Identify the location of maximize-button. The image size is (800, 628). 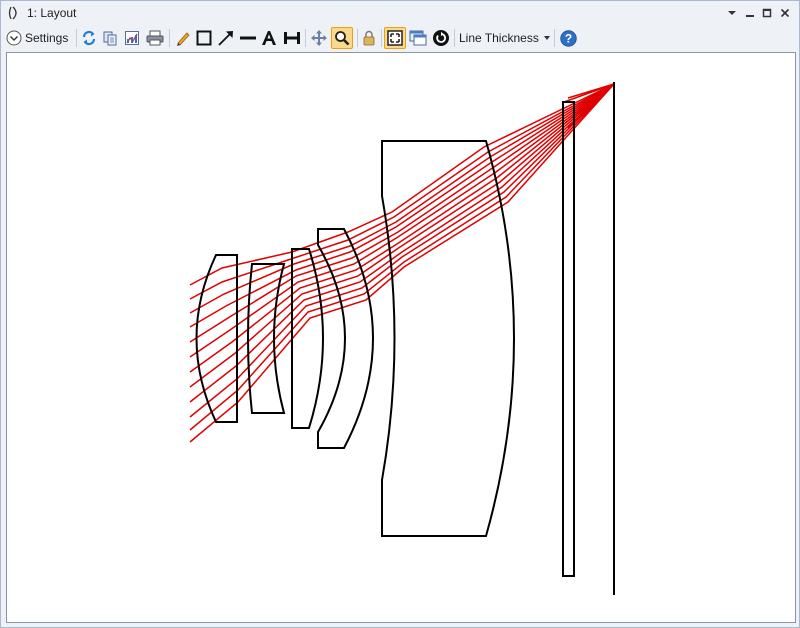
(766, 12).